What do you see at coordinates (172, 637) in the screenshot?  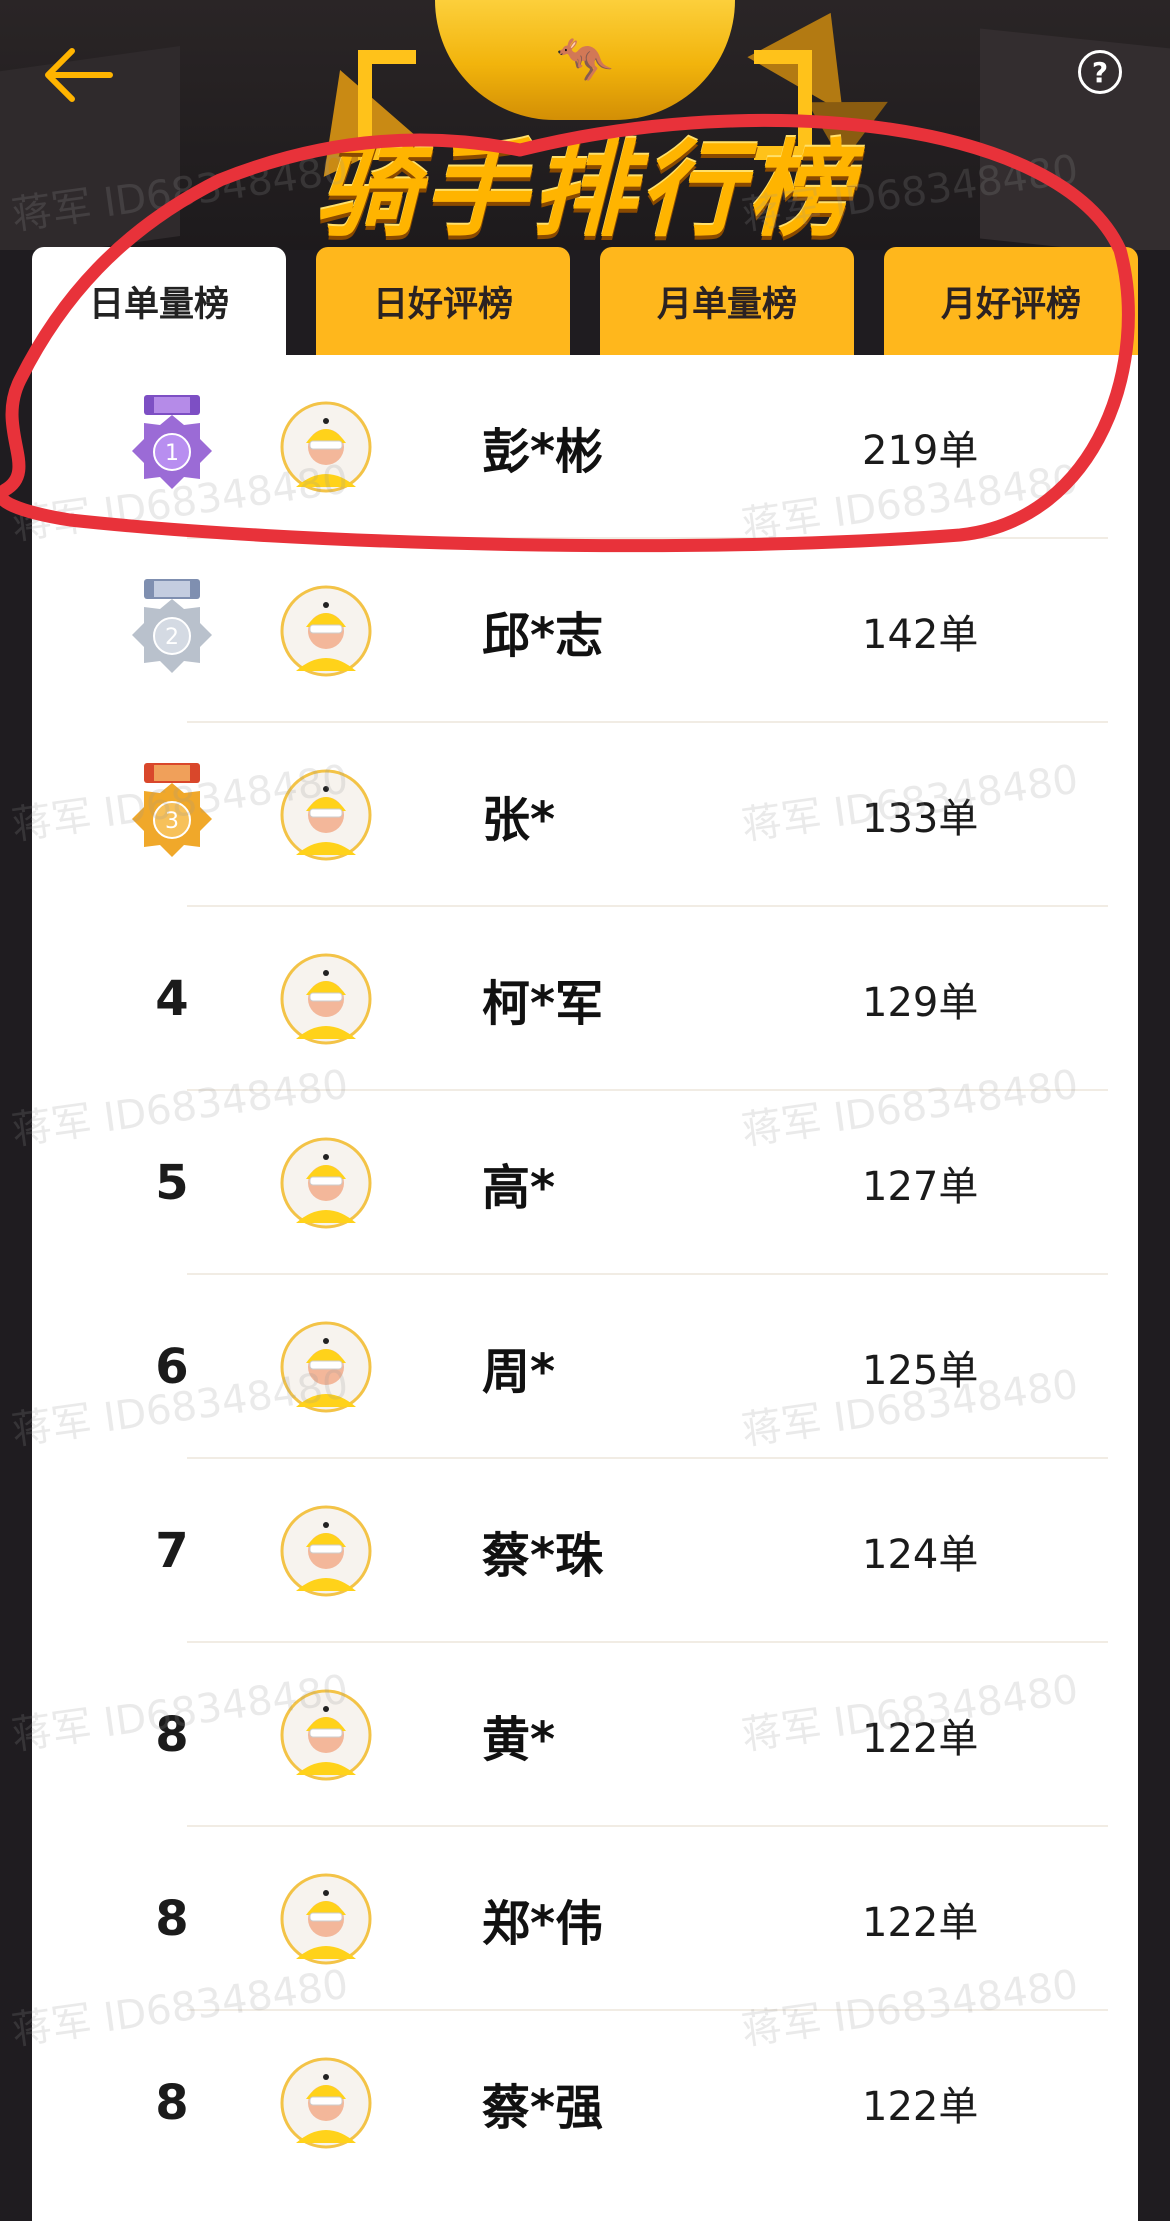 I see `medal-rank-label: 2` at bounding box center [172, 637].